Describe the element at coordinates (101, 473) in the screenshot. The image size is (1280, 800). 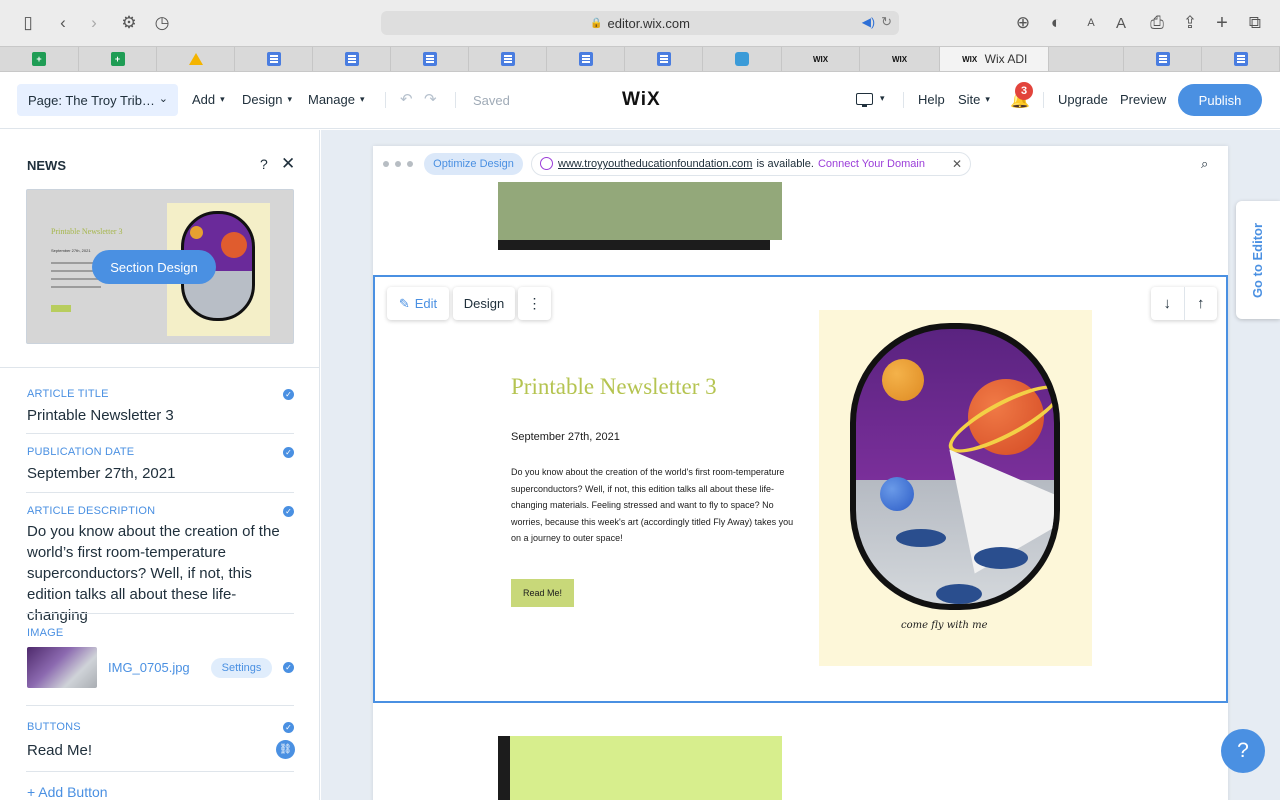
I see `publication-date-value: September 27th, 2021` at that location.